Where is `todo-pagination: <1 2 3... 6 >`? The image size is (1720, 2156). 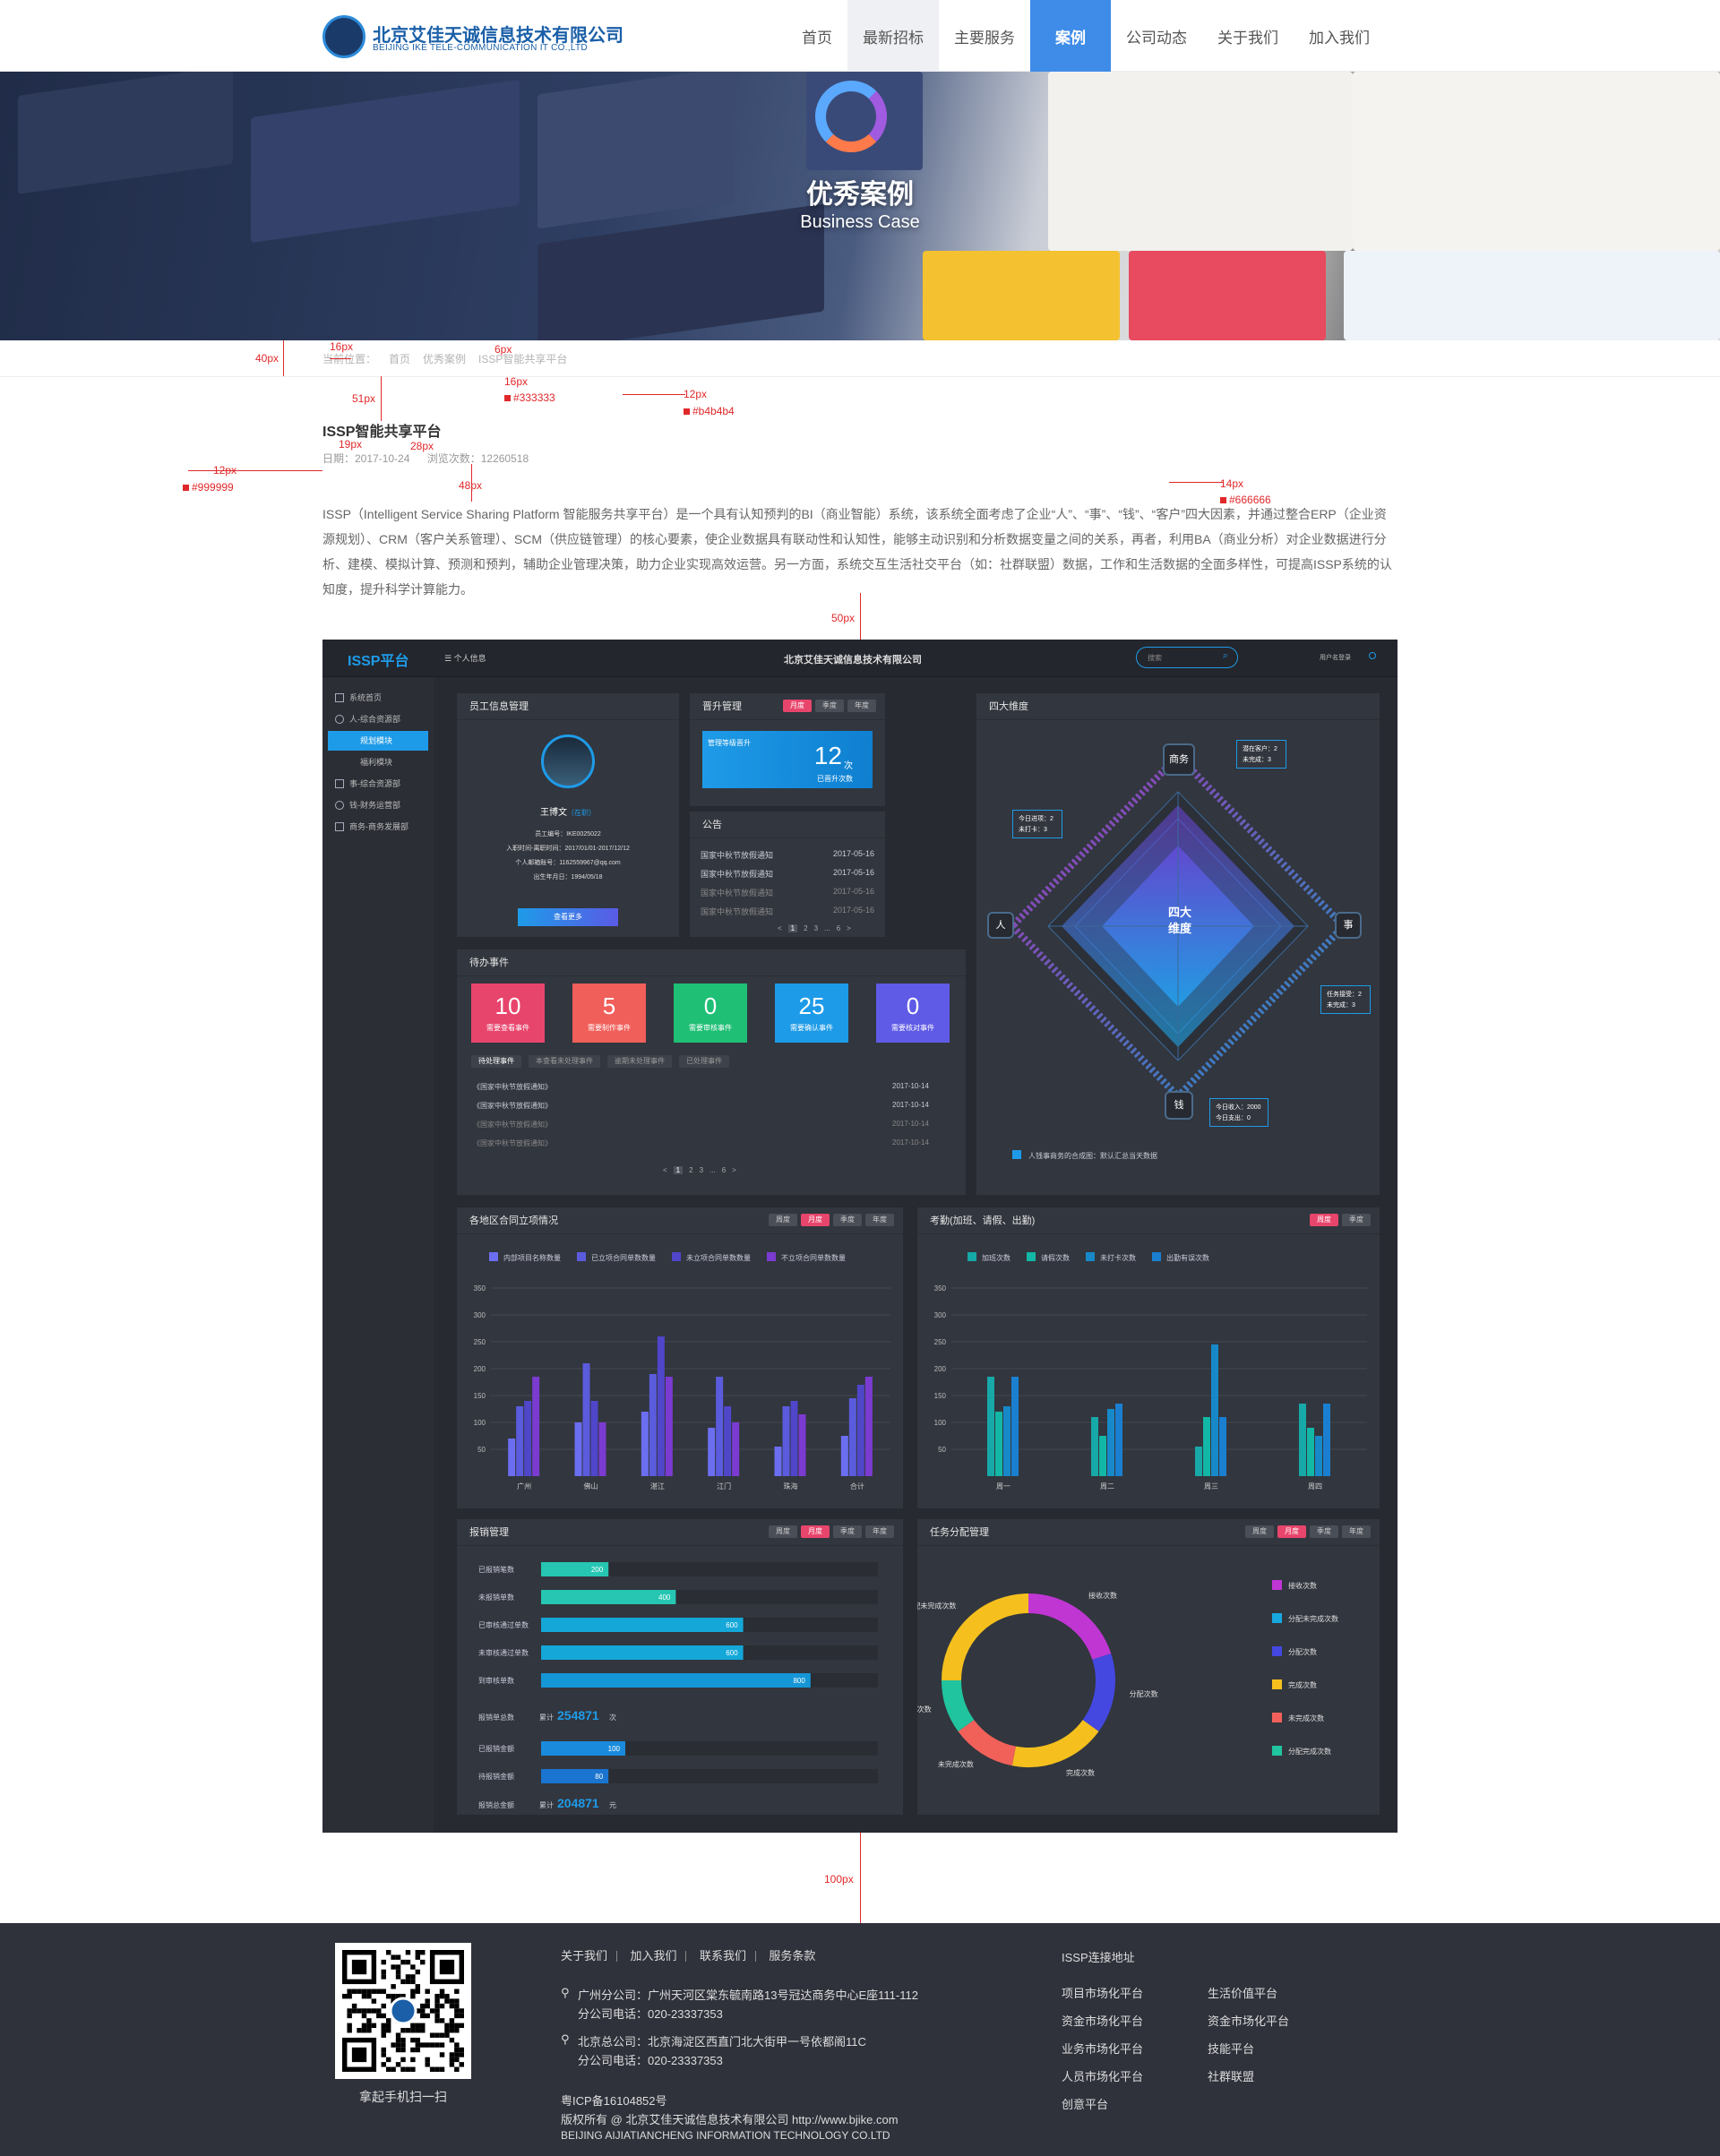 todo-pagination: <1 2 3... 6 > is located at coordinates (700, 1170).